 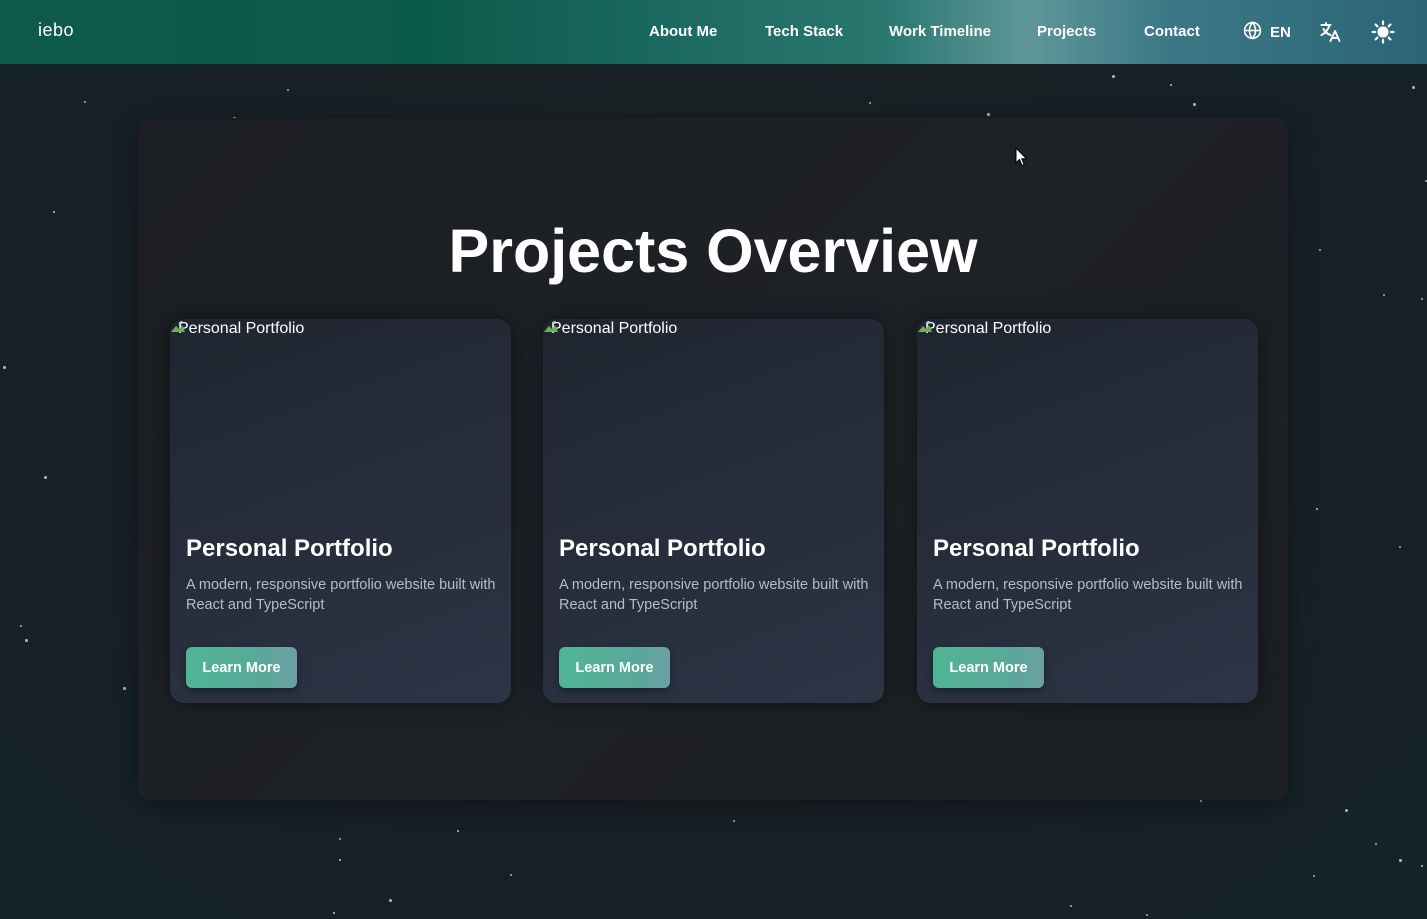 What do you see at coordinates (940, 31) in the screenshot?
I see `nav-work-timeline: Work Timeline` at bounding box center [940, 31].